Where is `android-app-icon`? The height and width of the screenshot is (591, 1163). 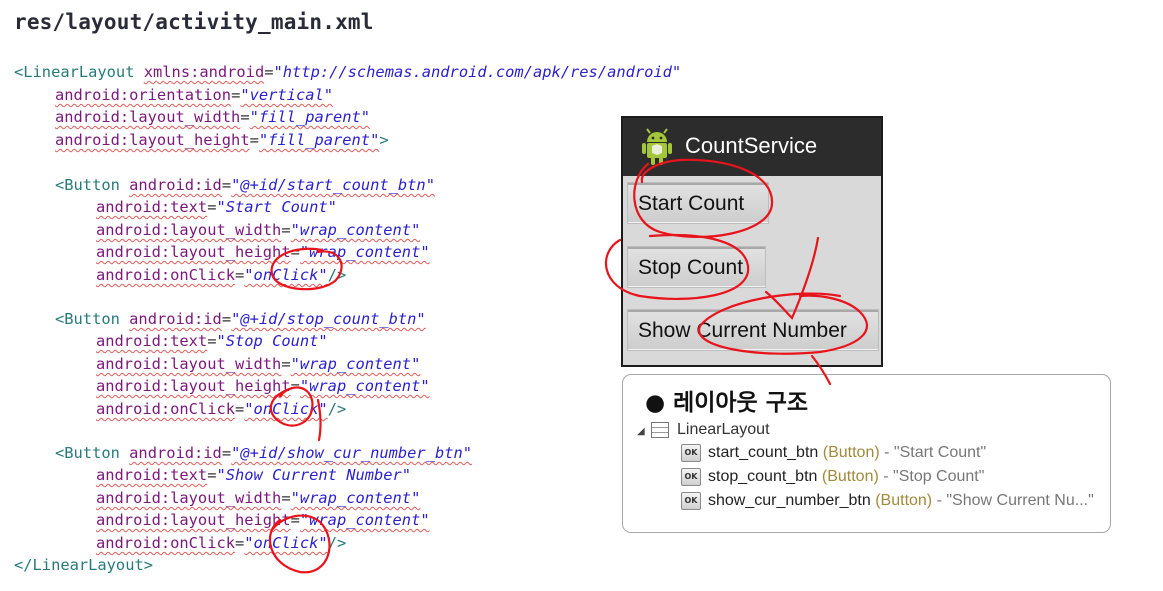 android-app-icon is located at coordinates (657, 146).